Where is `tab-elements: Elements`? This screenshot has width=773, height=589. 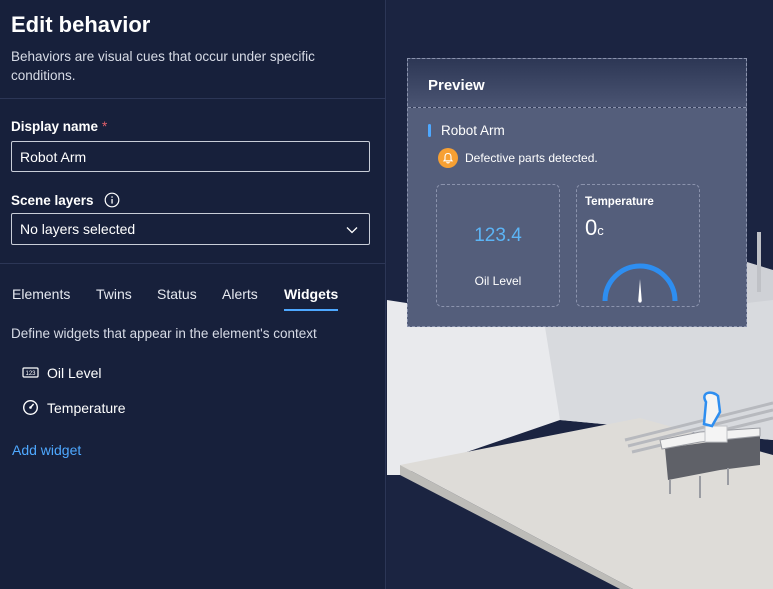 tab-elements: Elements is located at coordinates (41, 298).